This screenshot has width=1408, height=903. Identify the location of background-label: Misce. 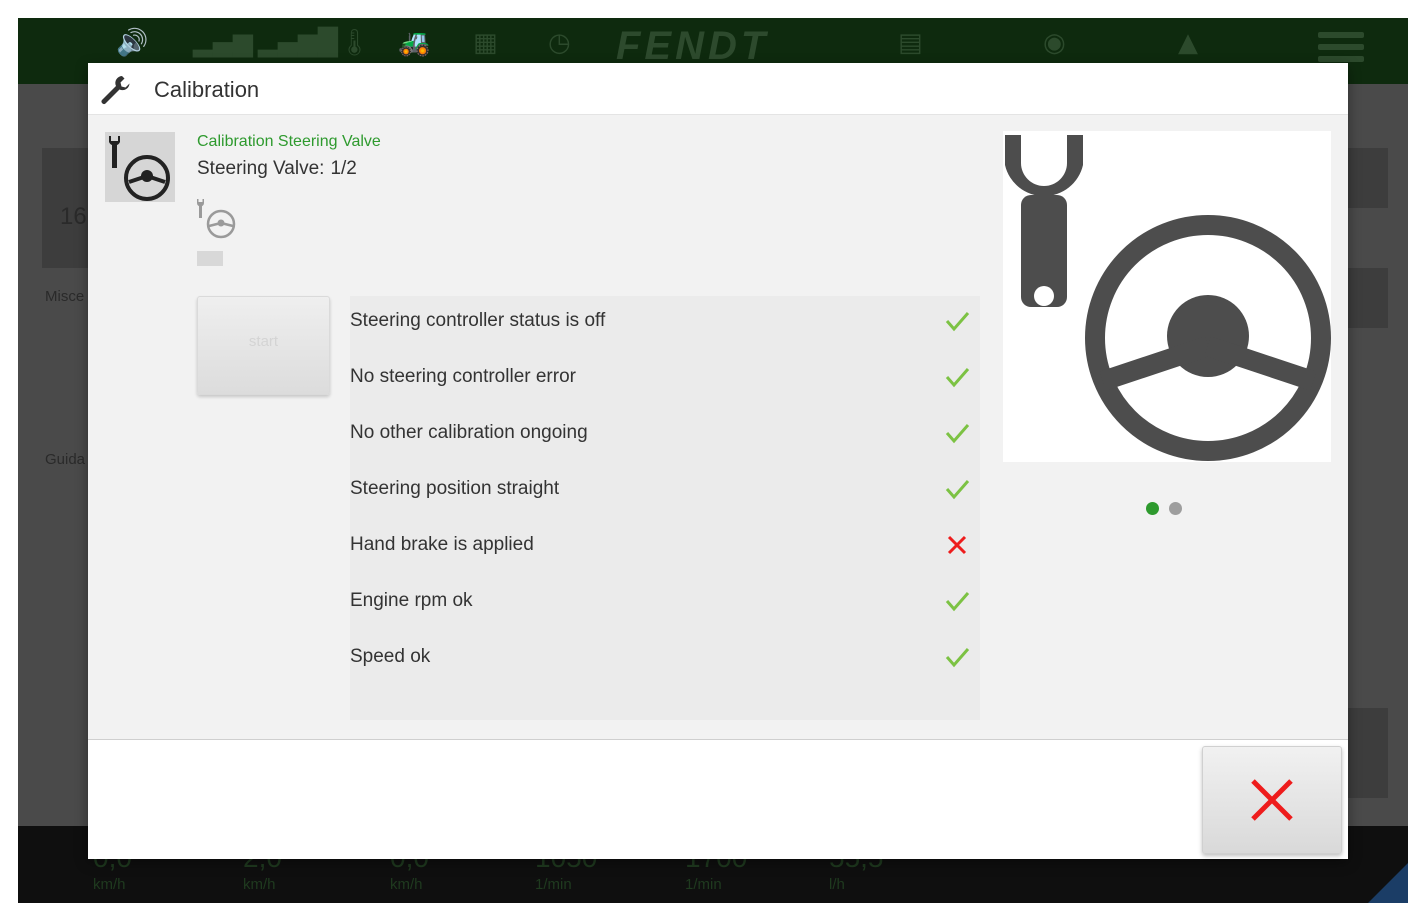
(65, 296).